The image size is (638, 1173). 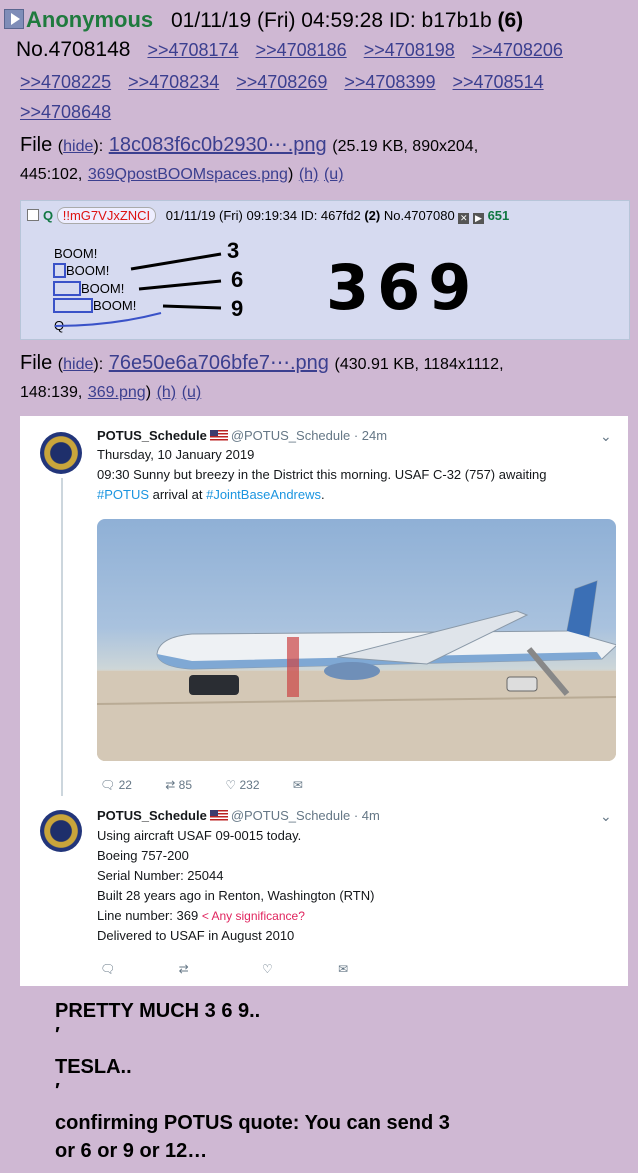 What do you see at coordinates (107, 969) in the screenshot?
I see `reply-icon: 🗨` at bounding box center [107, 969].